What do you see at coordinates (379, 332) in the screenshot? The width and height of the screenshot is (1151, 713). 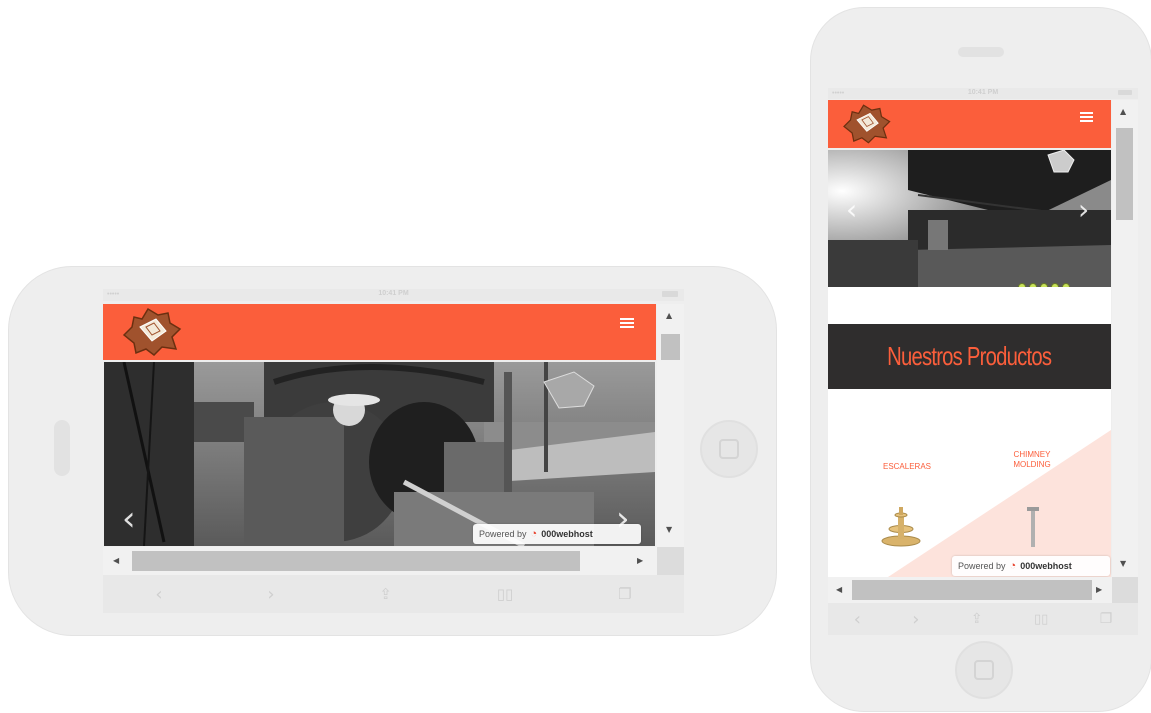 I see `landscape-site-header` at bounding box center [379, 332].